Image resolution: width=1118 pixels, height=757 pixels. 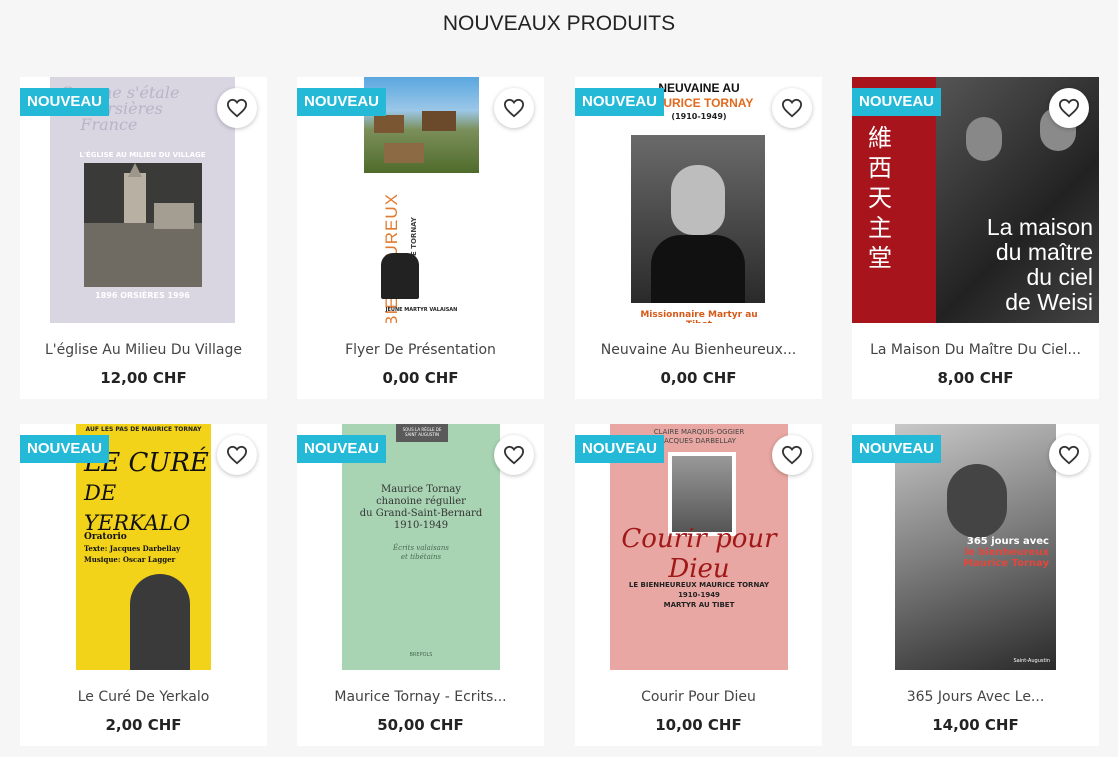 I want to click on cover-text: Musique: Oscar Lagger, so click(x=130, y=559).